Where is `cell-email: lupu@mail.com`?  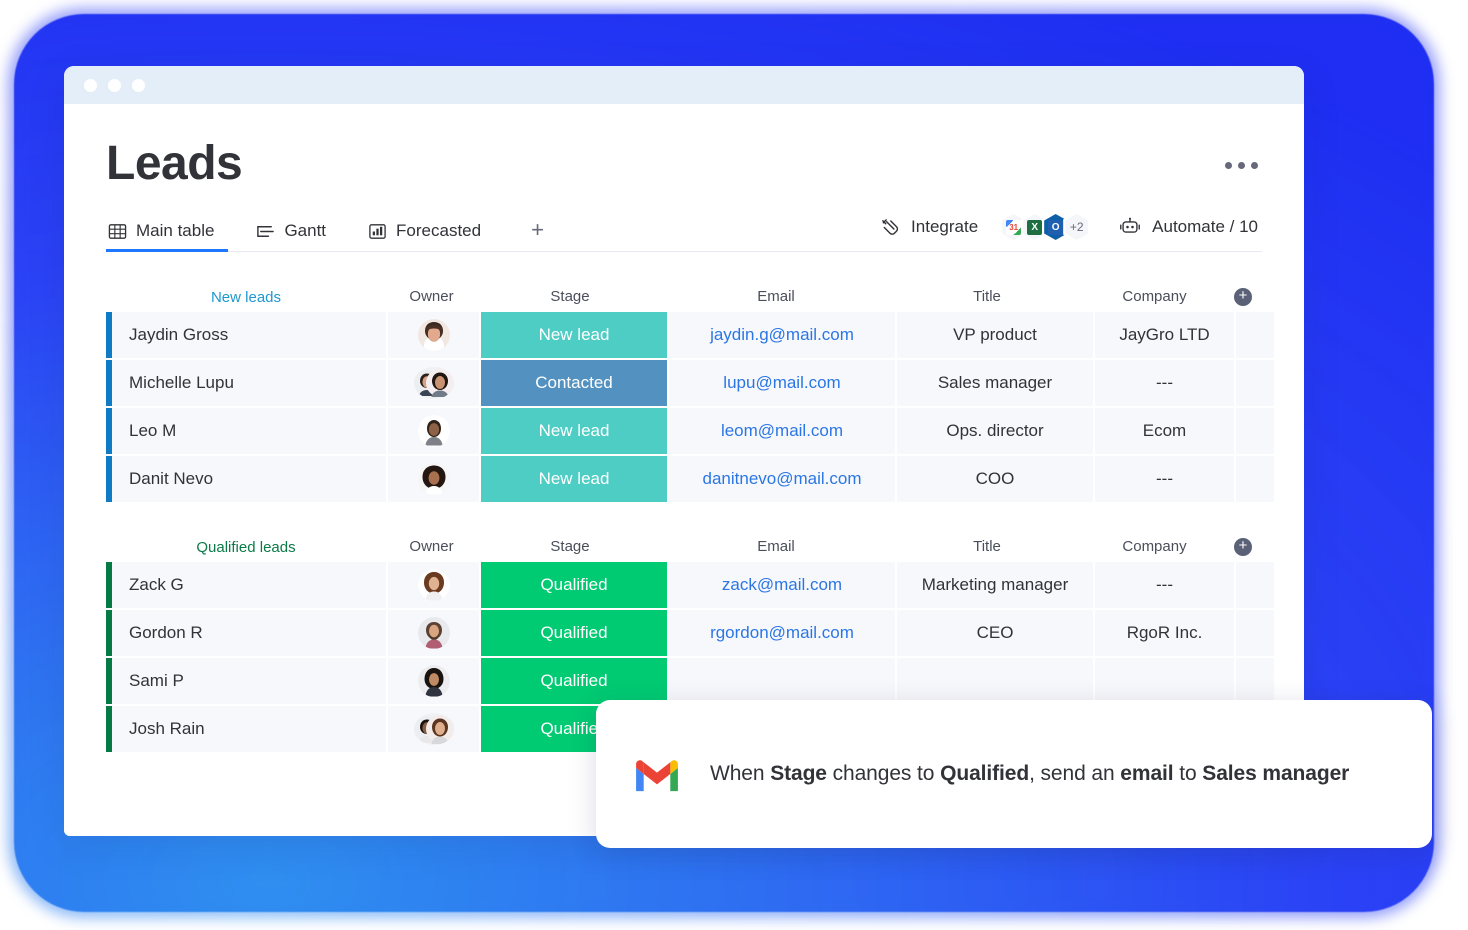 cell-email: lupu@mail.com is located at coordinates (782, 383).